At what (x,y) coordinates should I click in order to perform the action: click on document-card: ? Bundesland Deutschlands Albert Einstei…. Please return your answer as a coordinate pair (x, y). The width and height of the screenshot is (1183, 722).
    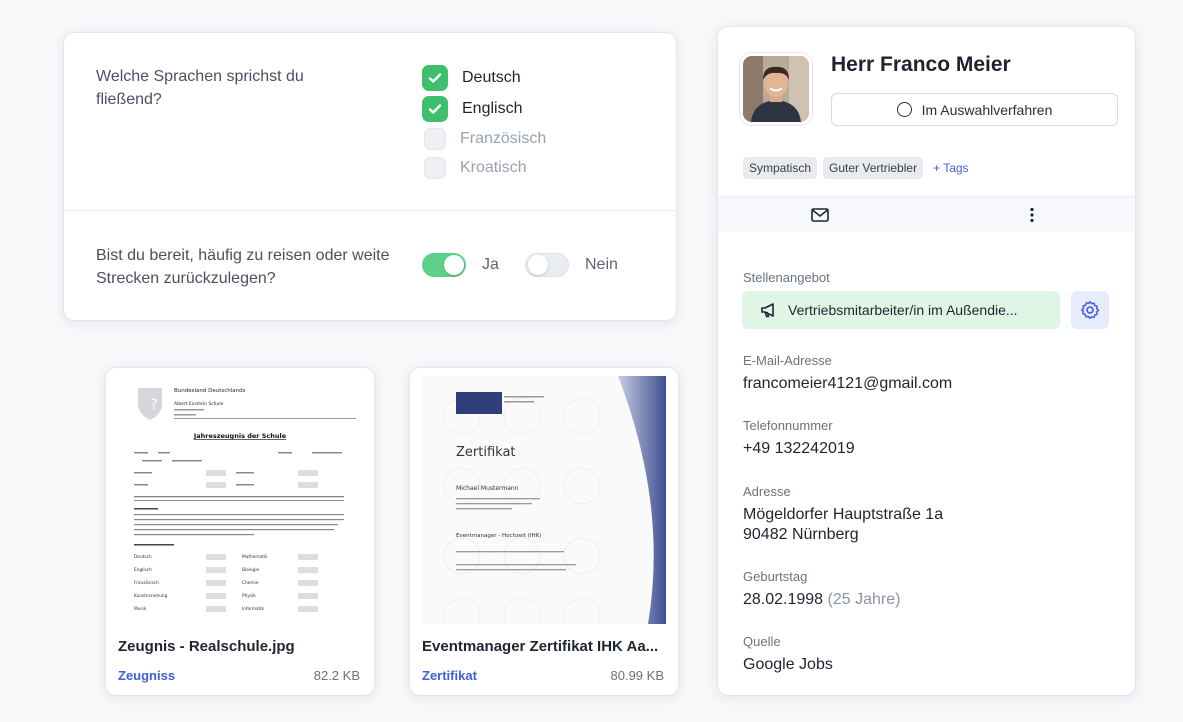
    Looking at the image, I should click on (240, 531).